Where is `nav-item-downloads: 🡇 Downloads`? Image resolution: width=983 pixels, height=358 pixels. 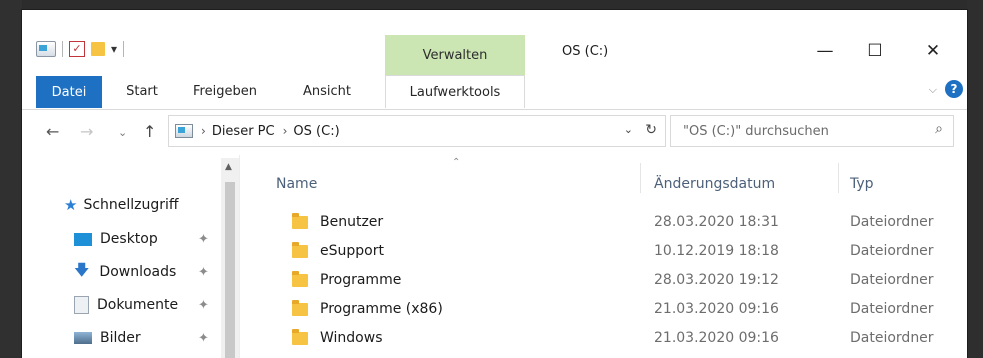
nav-item-downloads: 🡇 Downloads is located at coordinates (125, 272).